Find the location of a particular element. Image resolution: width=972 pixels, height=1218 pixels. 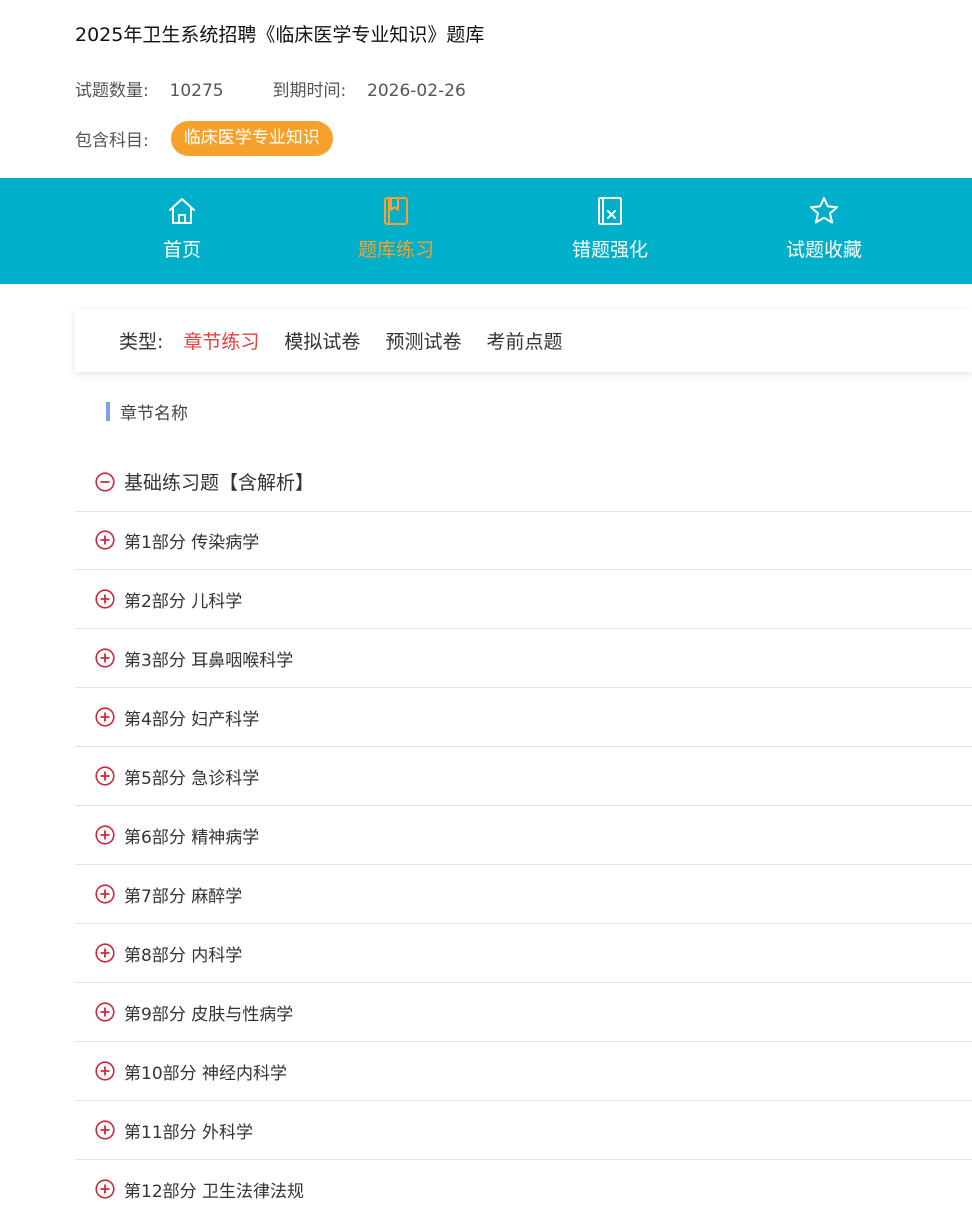

type-filter-bar: 类型: 章节练习 模拟试卷 预测试卷 考前点题 is located at coordinates (523, 340).